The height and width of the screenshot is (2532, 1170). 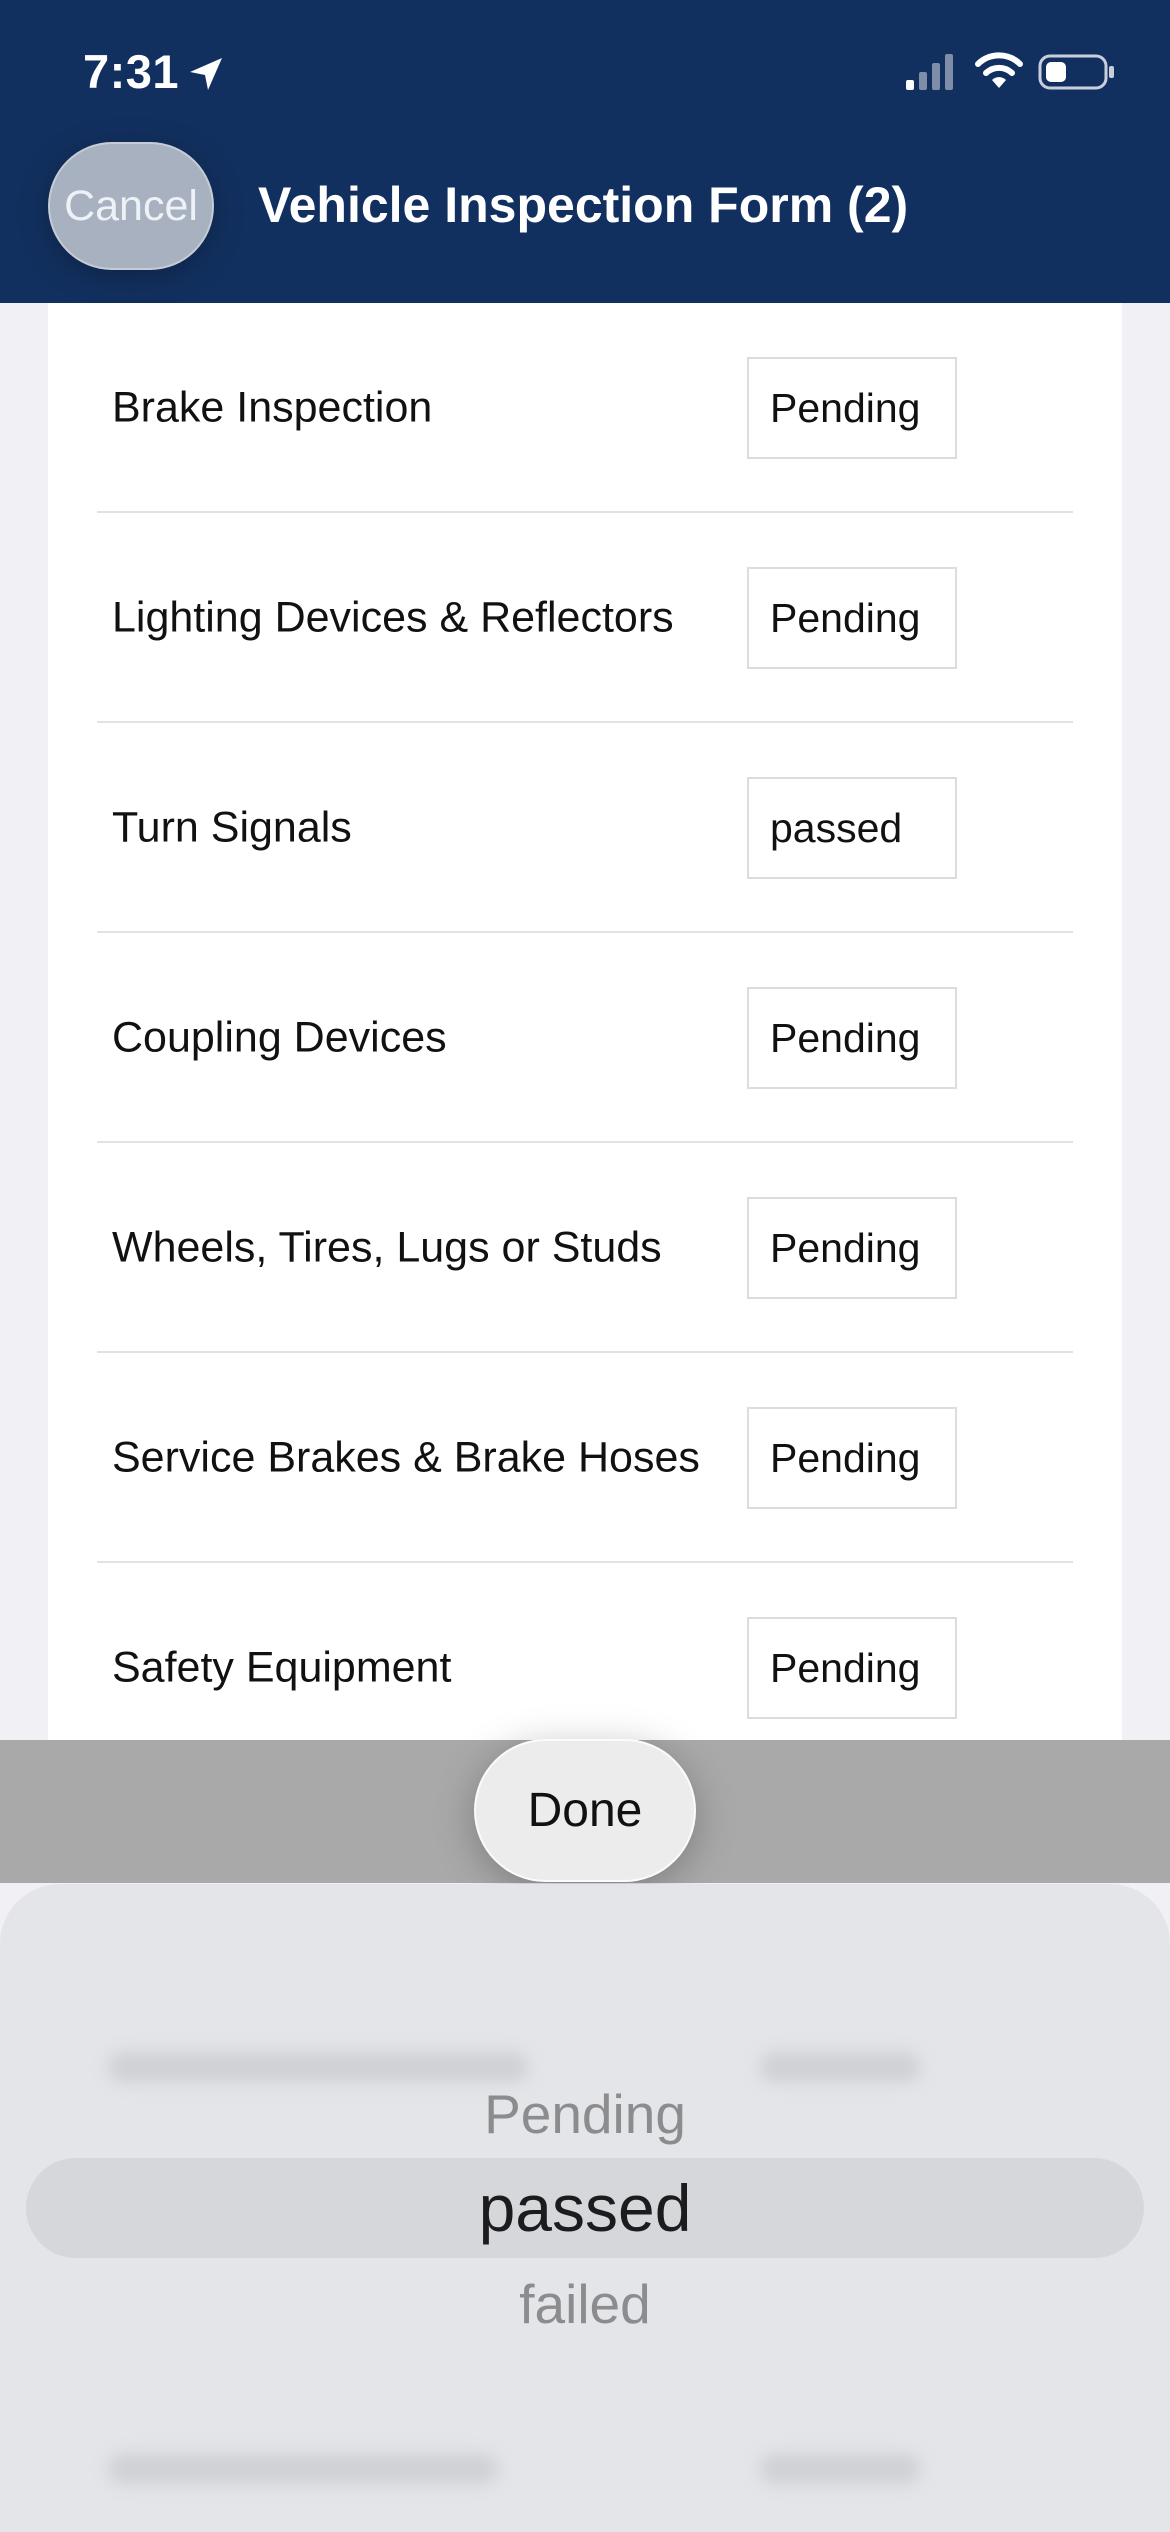 I want to click on row-label: Service Brakes & Brake Hoses, so click(x=406, y=1457).